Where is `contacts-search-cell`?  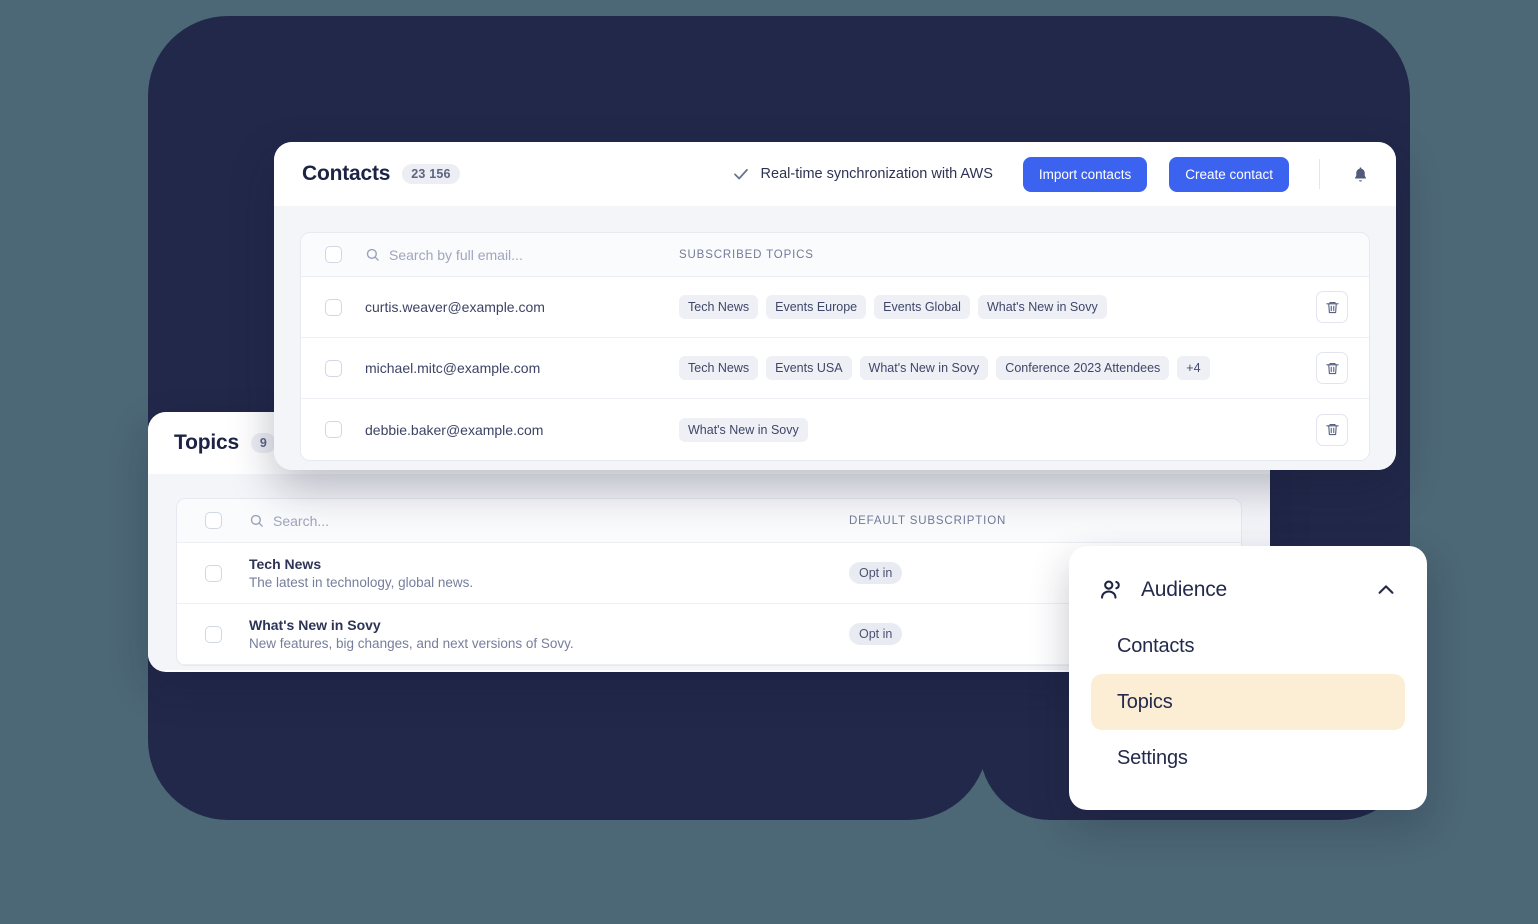 contacts-search-cell is located at coordinates (522, 254).